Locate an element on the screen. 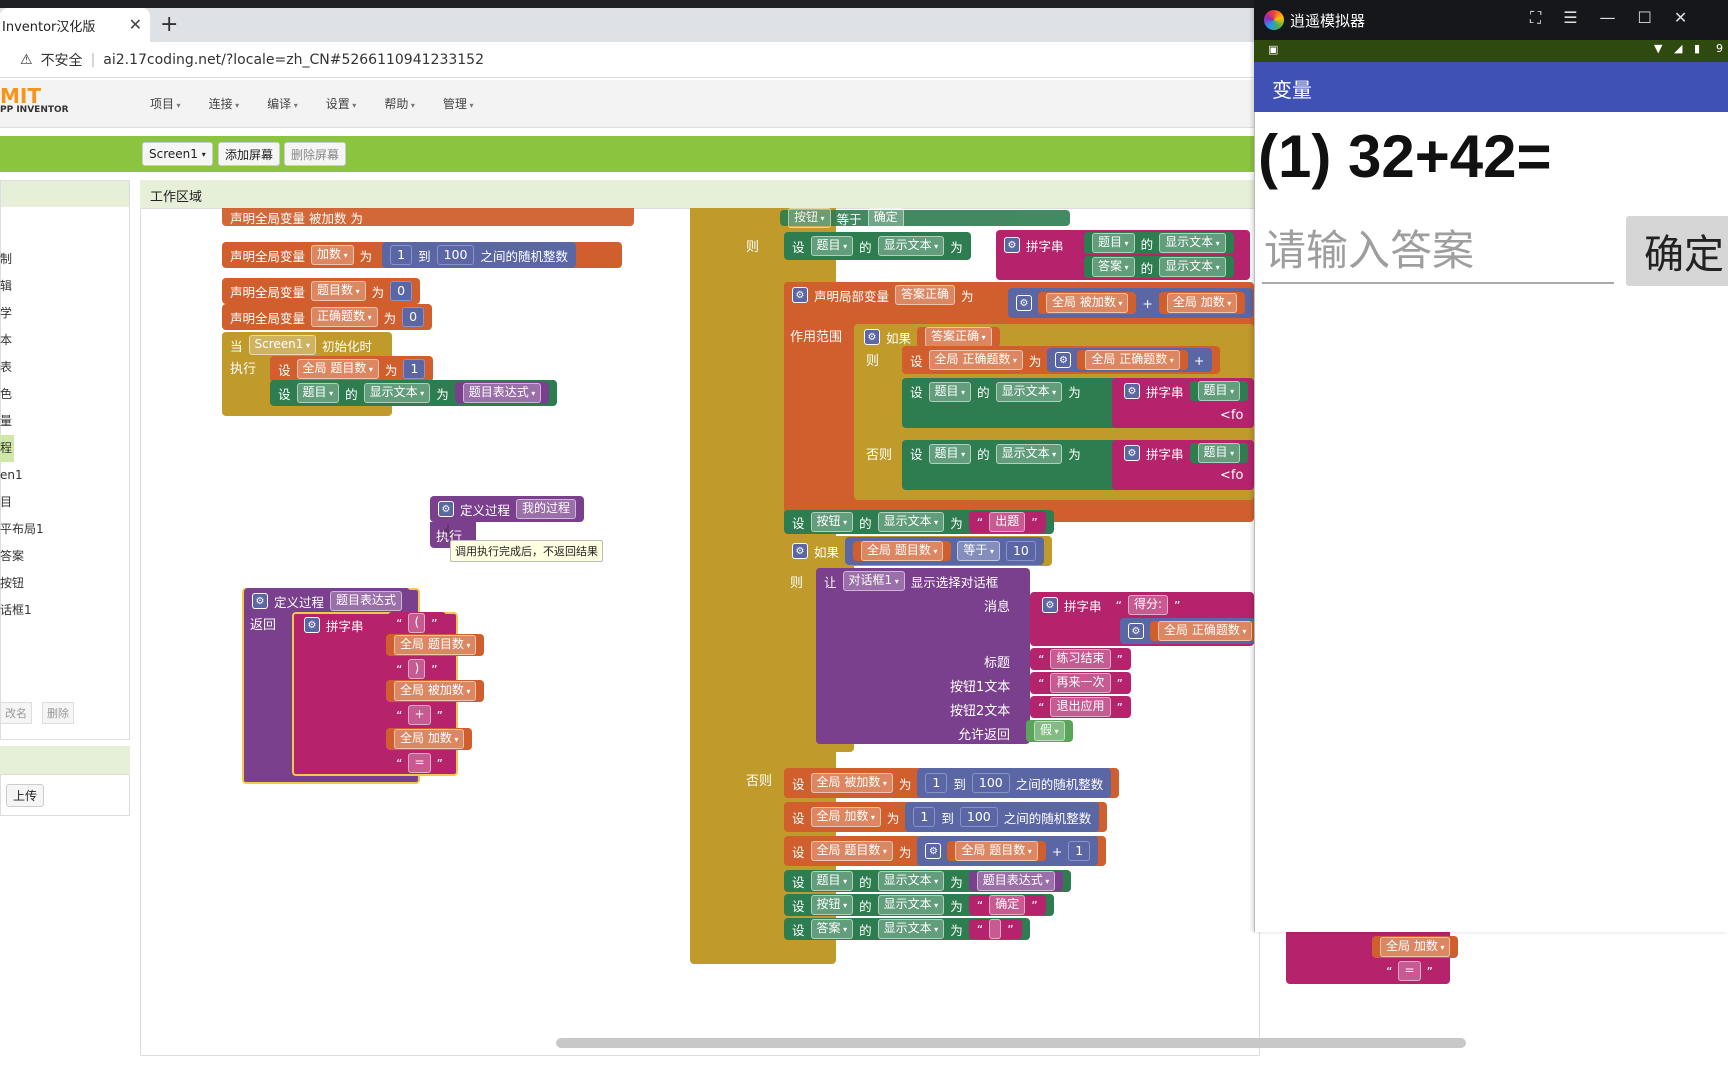 This screenshot has height=1080, width=1728. rename-button: 改名 is located at coordinates (16, 713).